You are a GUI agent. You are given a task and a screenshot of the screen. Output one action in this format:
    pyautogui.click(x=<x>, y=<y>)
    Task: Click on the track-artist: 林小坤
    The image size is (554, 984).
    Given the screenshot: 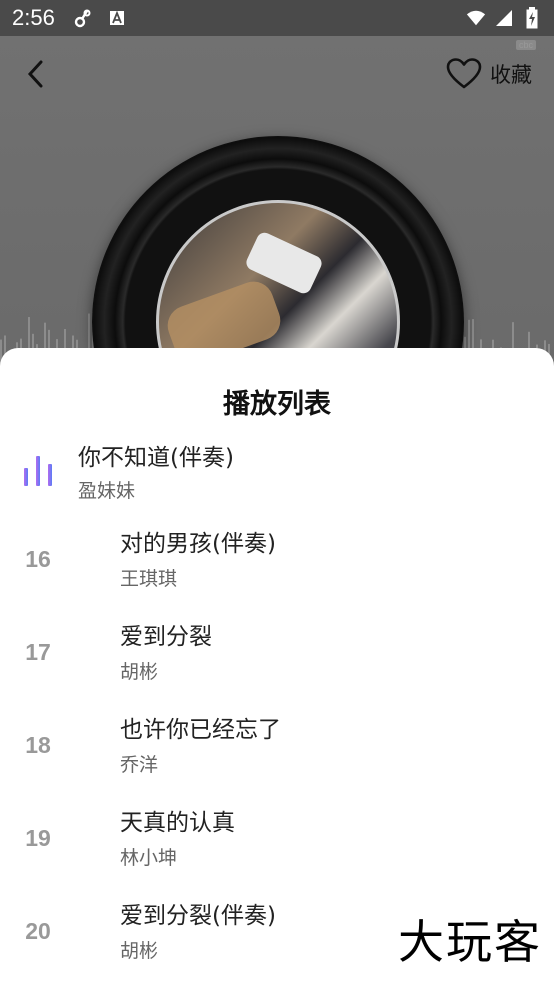 What is the action you would take?
    pyautogui.click(x=149, y=858)
    